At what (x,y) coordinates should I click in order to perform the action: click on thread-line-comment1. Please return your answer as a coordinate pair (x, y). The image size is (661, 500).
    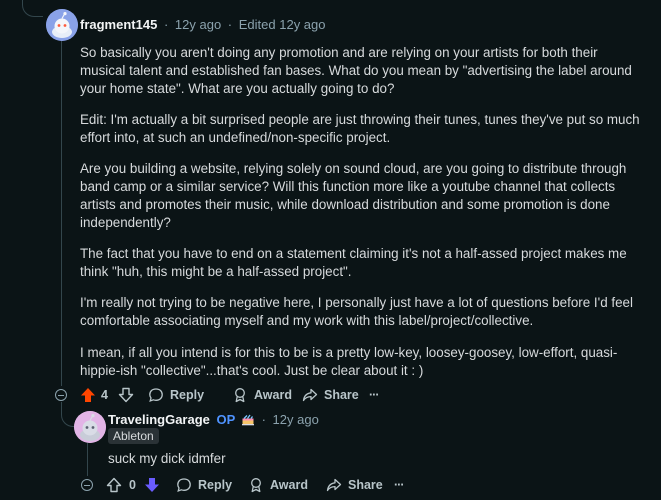
    Looking at the image, I should click on (61, 213).